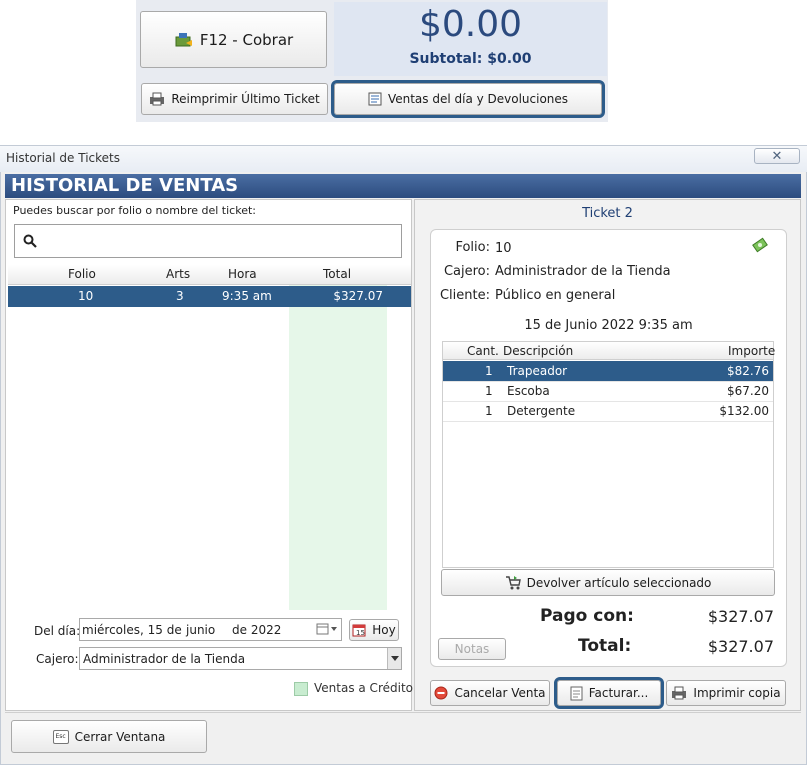 The image size is (807, 765). I want to click on cajero-label: Cajero:, so click(466, 271).